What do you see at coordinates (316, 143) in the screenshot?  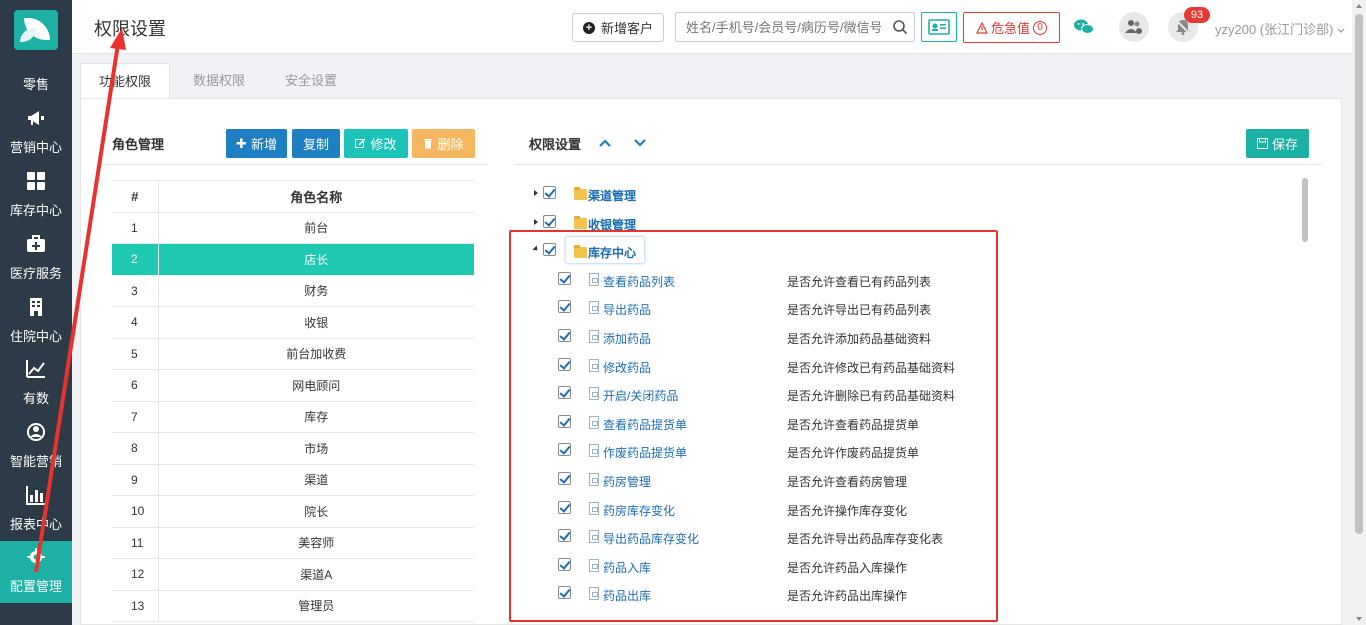 I see `copy-role-button: 复制` at bounding box center [316, 143].